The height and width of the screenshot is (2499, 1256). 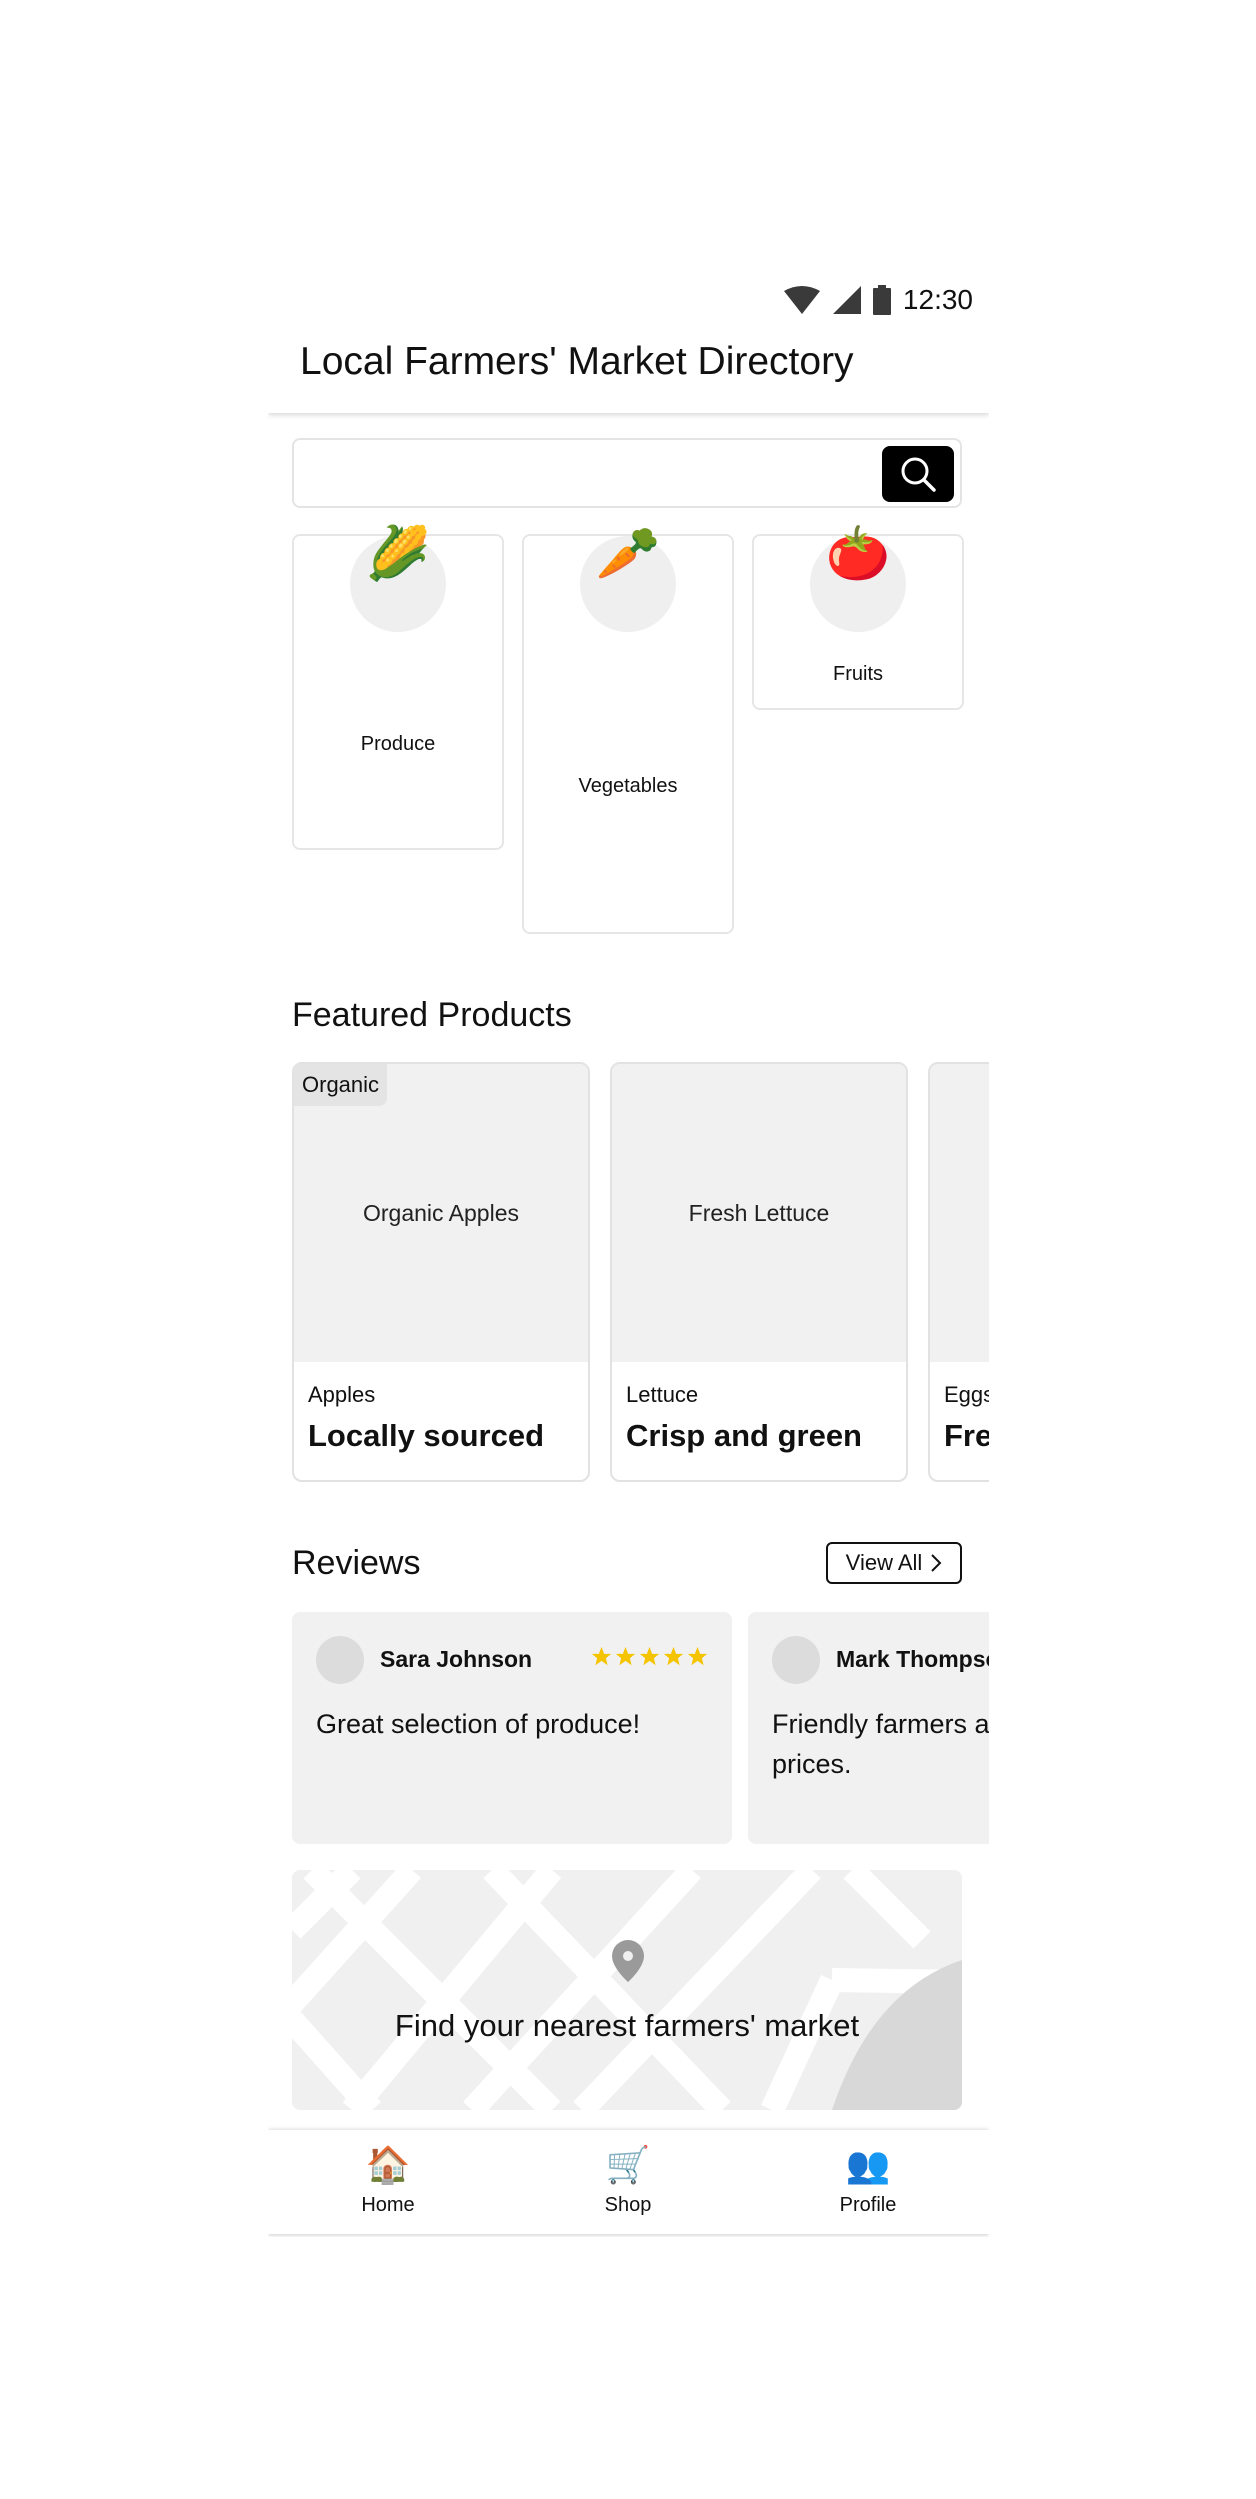 I want to click on cart-icon: 🛒, so click(x=628, y=2164).